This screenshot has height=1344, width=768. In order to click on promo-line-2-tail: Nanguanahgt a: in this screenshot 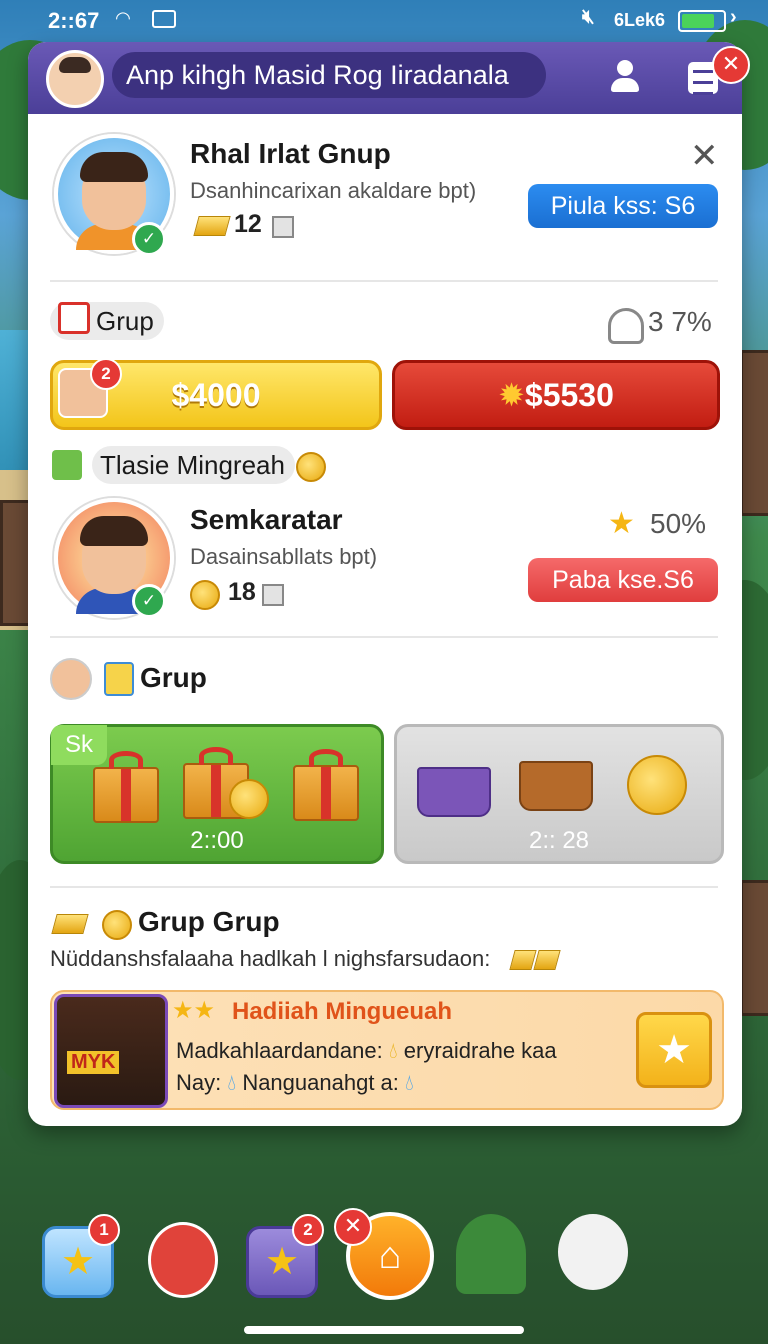, I will do `click(320, 1082)`.